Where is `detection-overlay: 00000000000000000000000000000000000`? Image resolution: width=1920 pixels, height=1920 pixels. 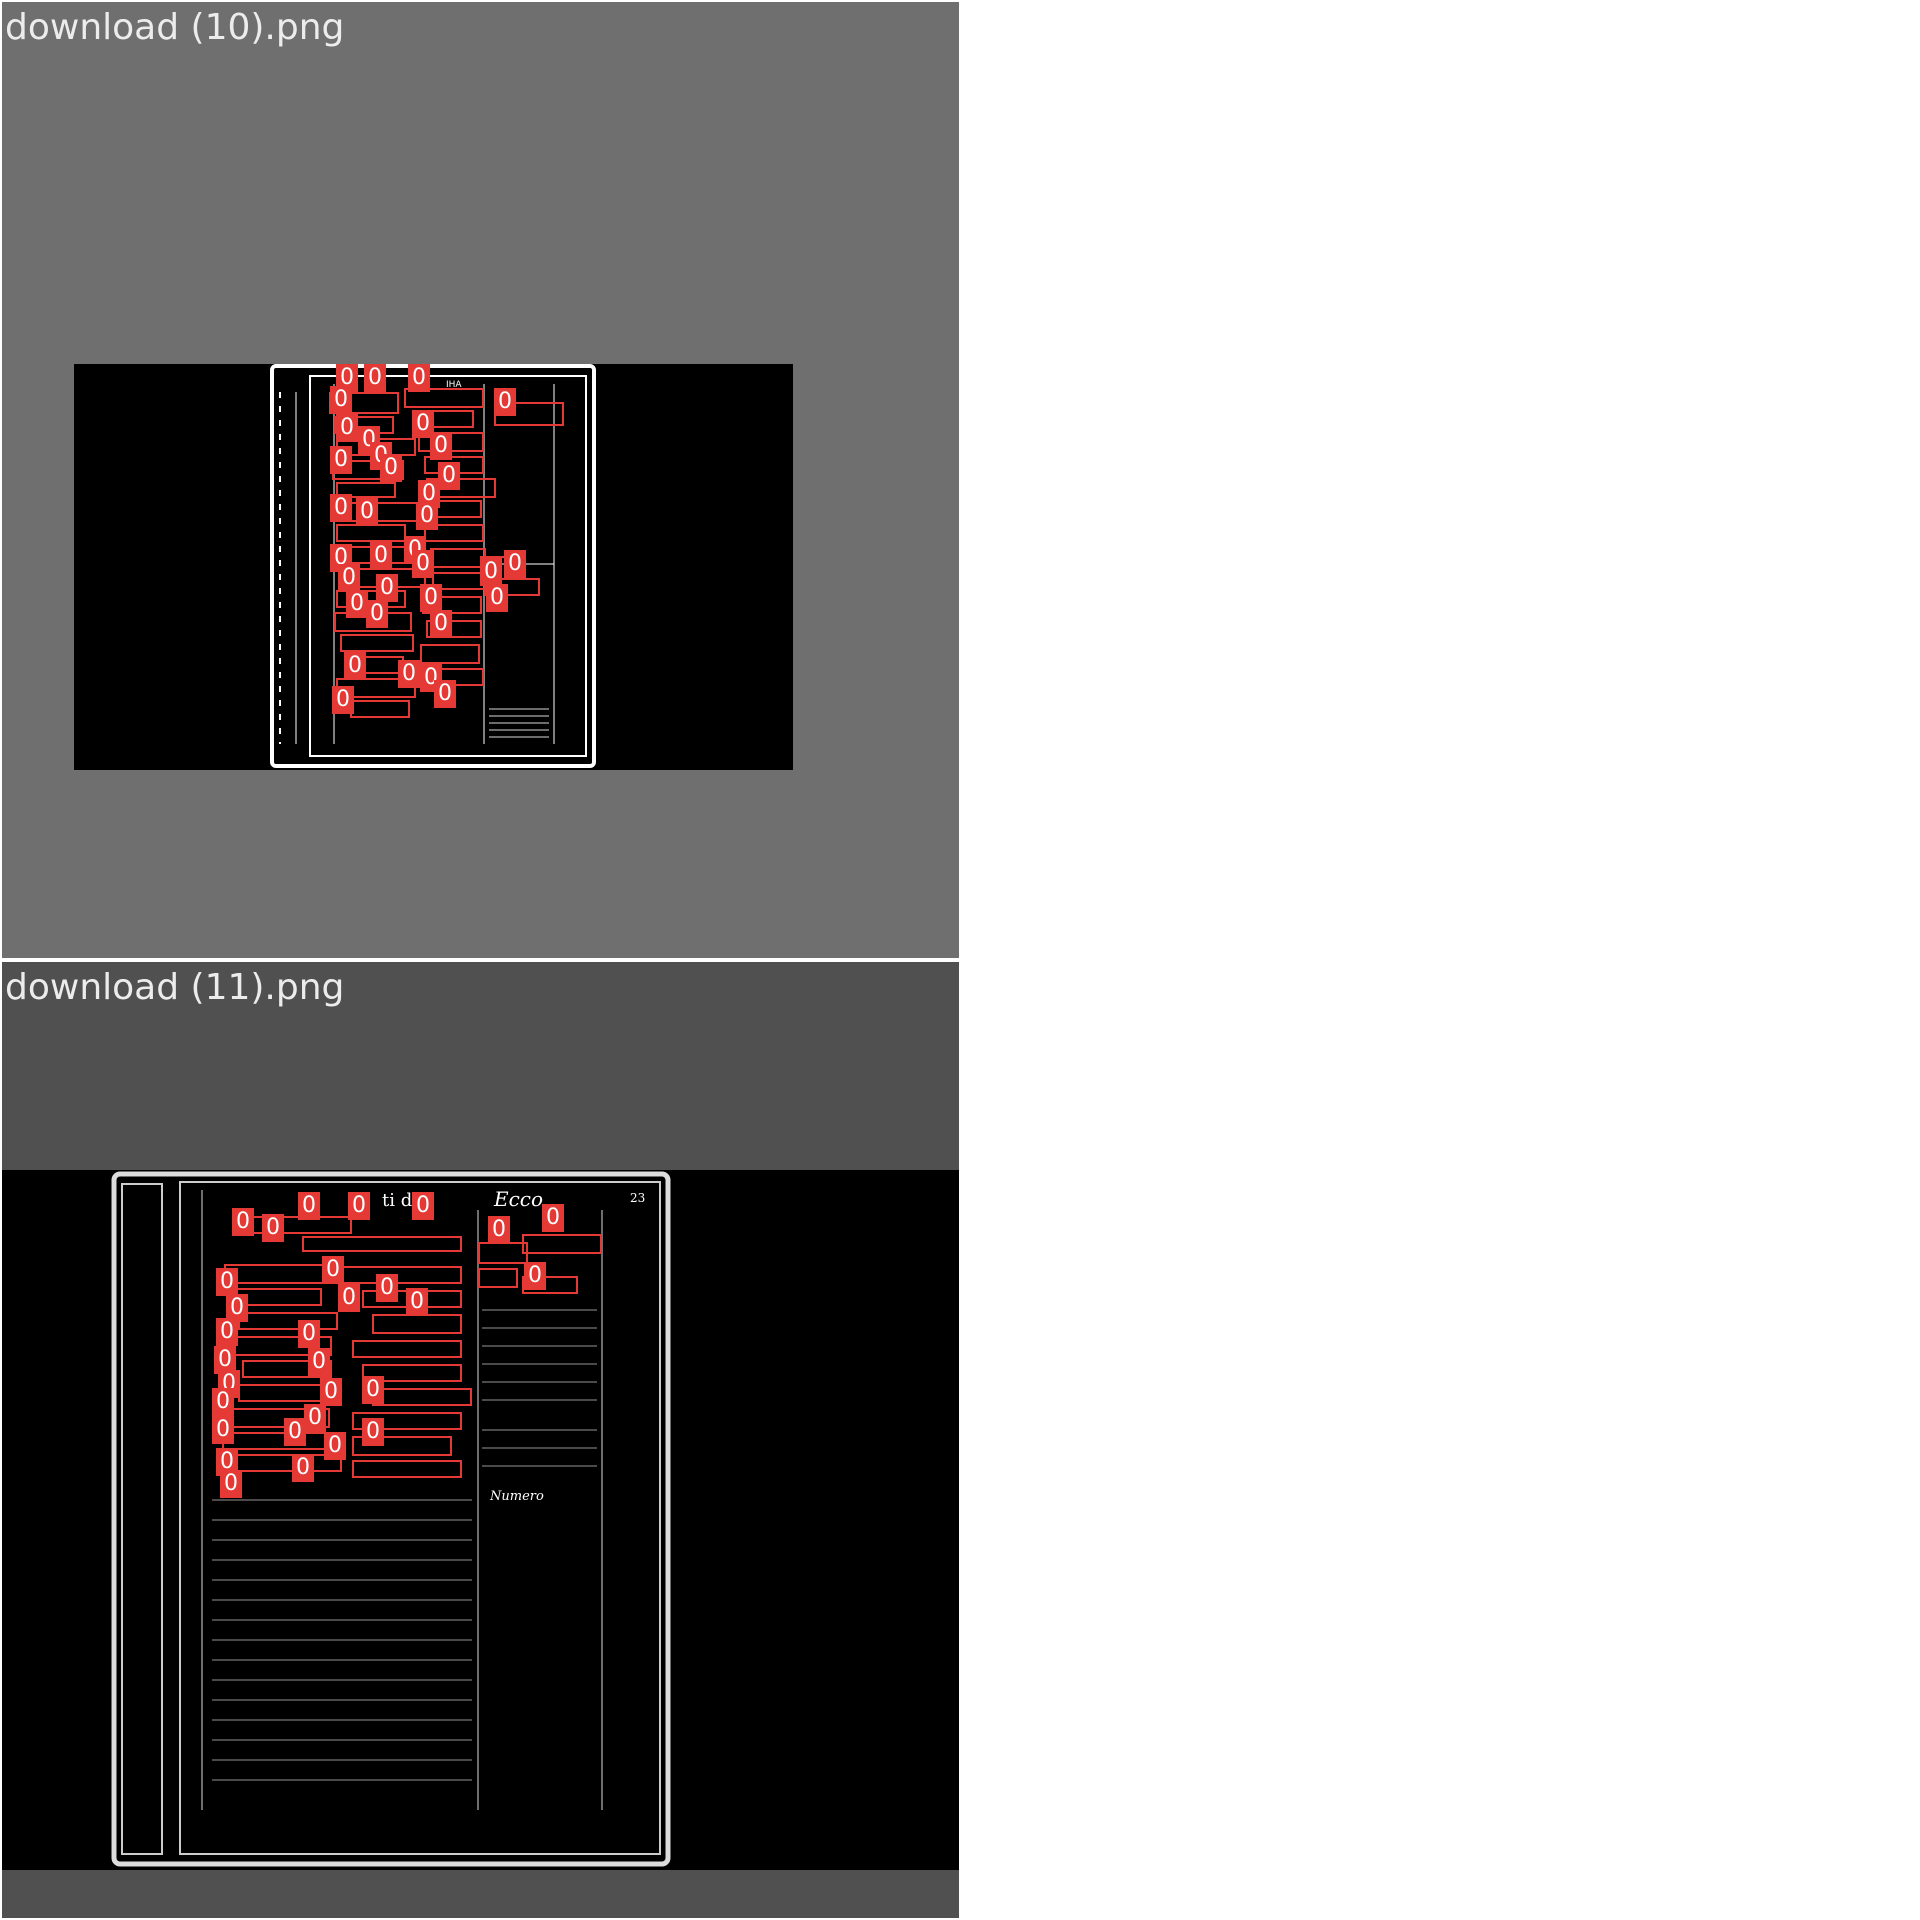 detection-overlay: 00000000000000000000000000000000000 is located at coordinates (433, 567).